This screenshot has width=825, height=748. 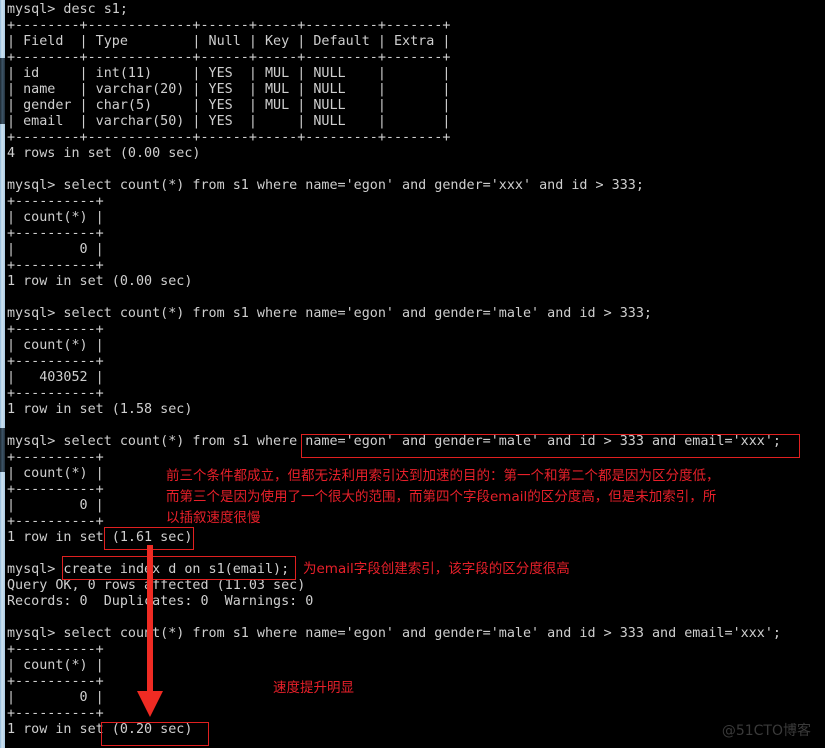 What do you see at coordinates (104, 153) in the screenshot?
I see `console-line: 4 rows in set (0.00 sec)` at bounding box center [104, 153].